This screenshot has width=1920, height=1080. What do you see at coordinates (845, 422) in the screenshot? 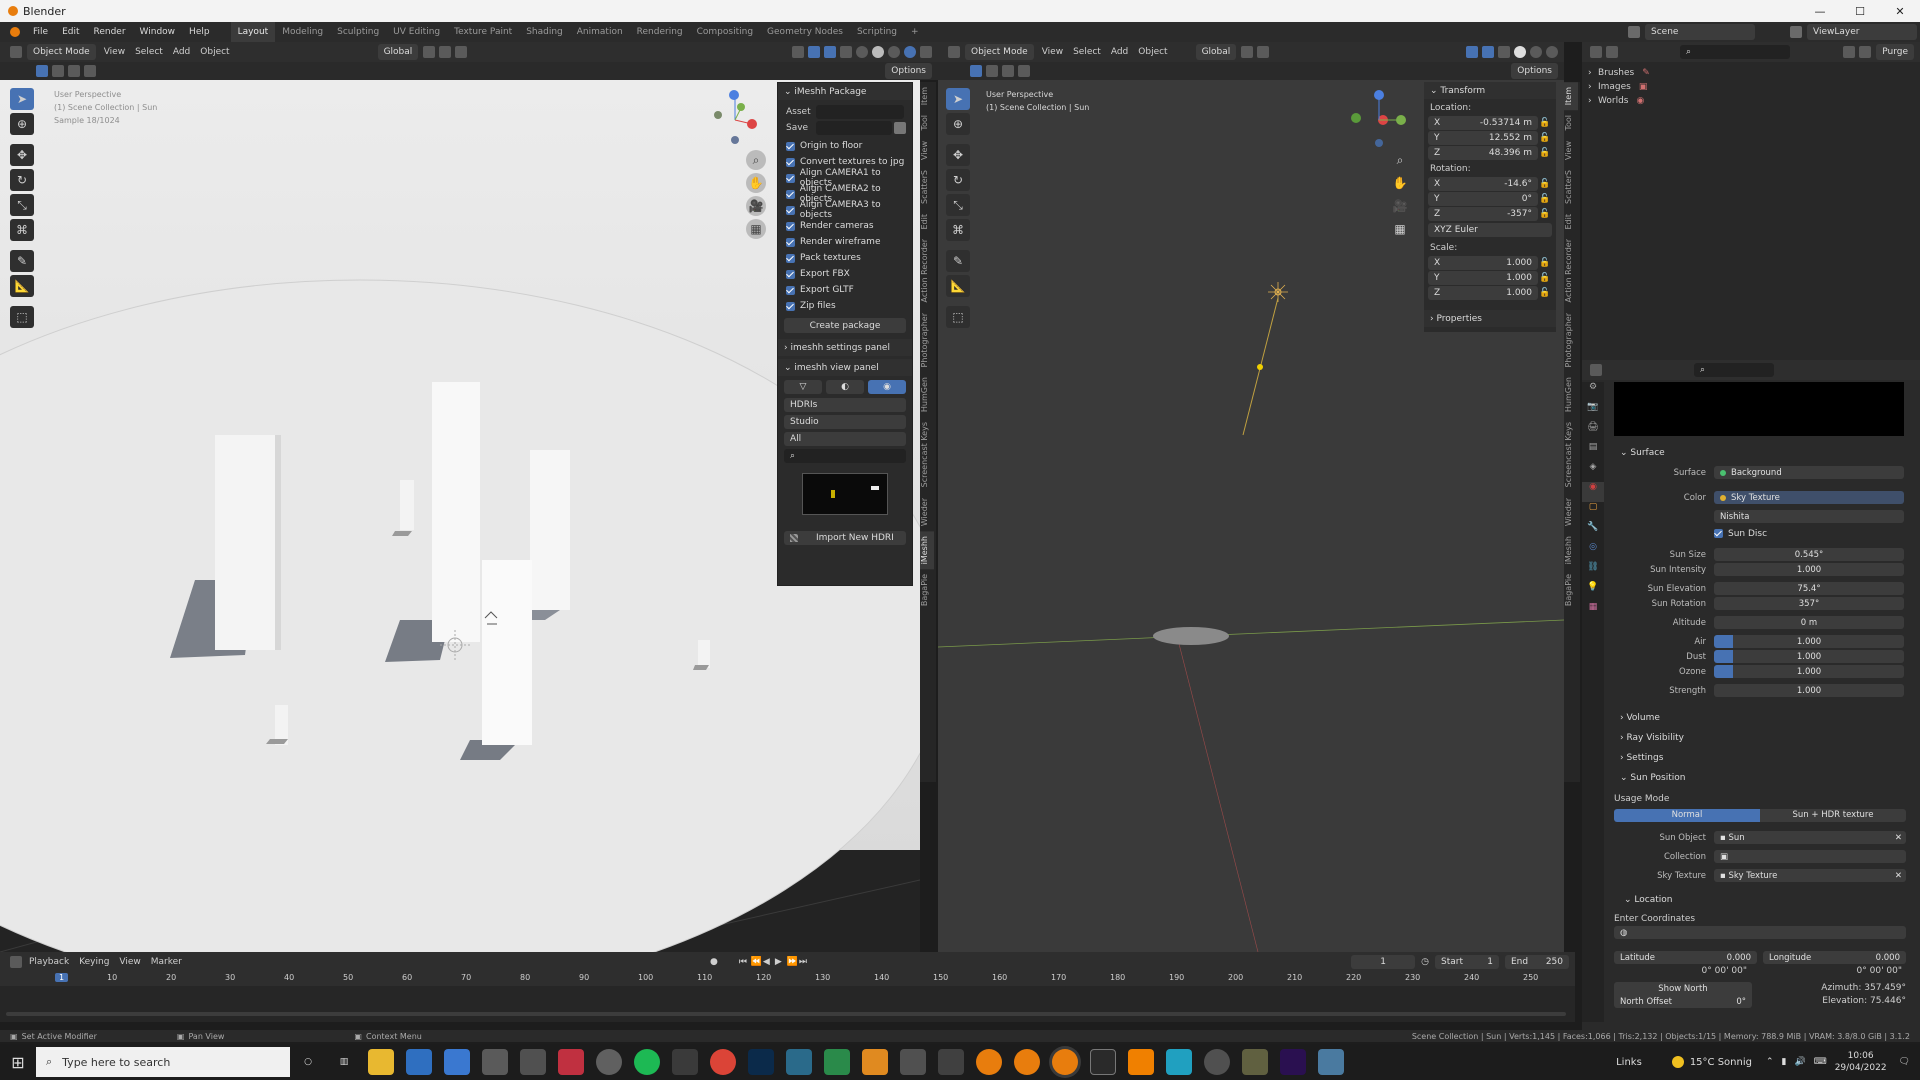
I see `hdri-subcategory-dropdown: Studio` at bounding box center [845, 422].